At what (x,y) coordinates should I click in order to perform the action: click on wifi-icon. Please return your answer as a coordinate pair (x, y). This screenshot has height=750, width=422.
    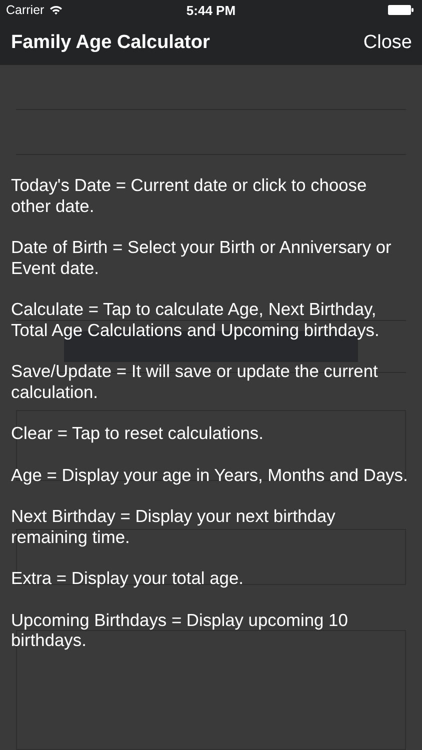
    Looking at the image, I should click on (56, 9).